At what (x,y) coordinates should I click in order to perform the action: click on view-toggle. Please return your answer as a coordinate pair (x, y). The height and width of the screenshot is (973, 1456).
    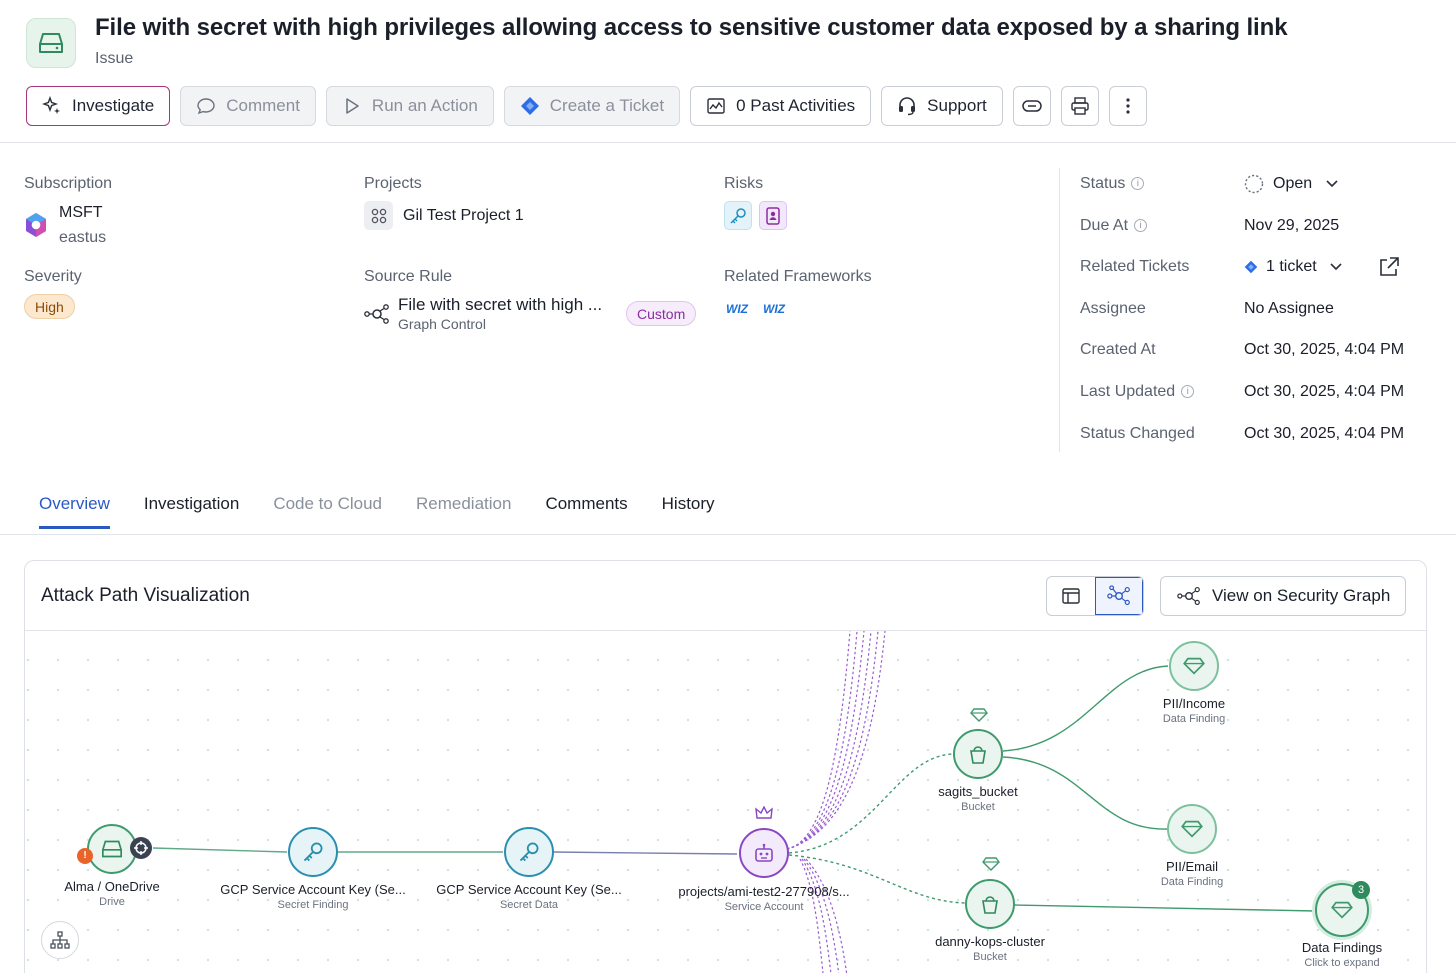
    Looking at the image, I should click on (1095, 596).